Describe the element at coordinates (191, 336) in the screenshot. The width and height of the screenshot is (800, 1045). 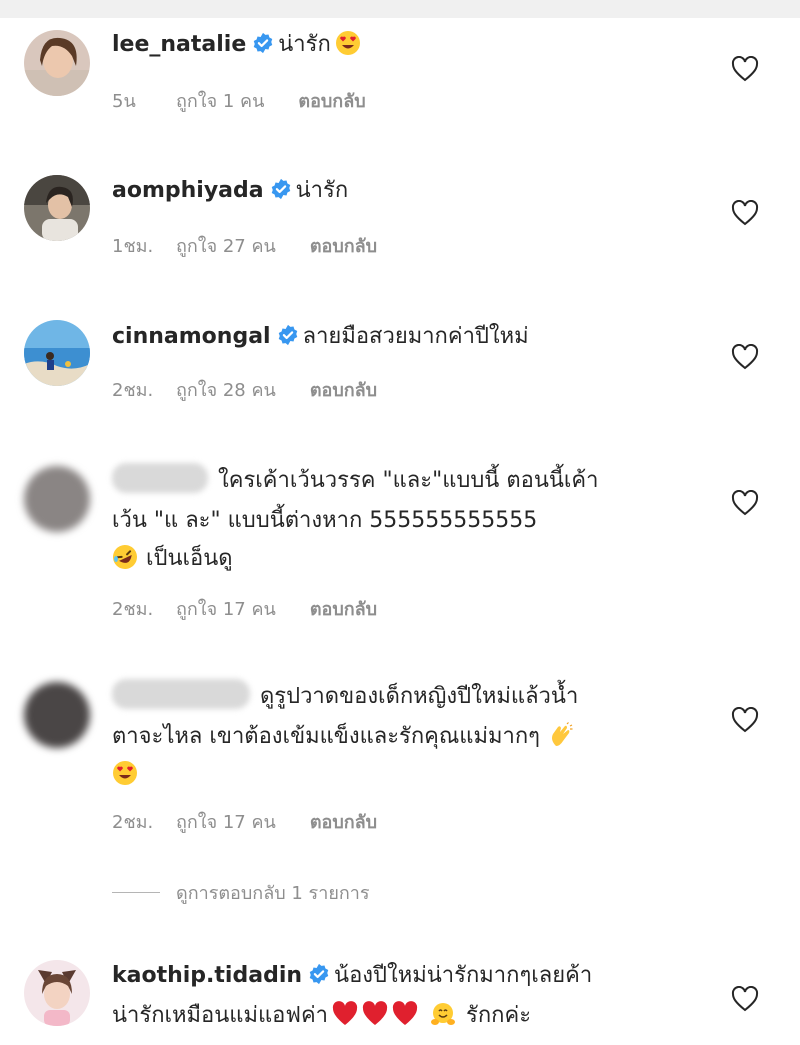
I see `username: cinnamongal` at that location.